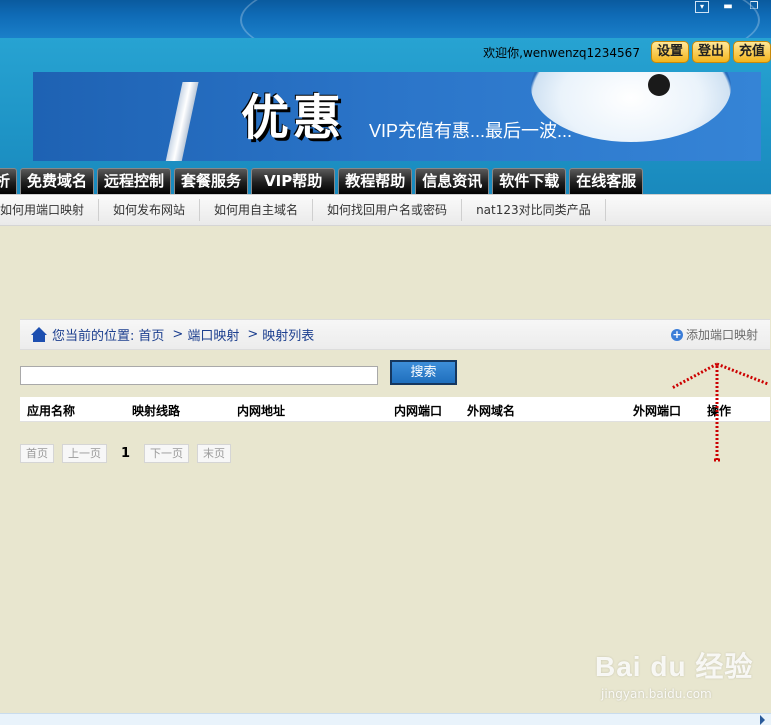 This screenshot has width=771, height=725. I want to click on banner-headline: 优惠, so click(293, 118).